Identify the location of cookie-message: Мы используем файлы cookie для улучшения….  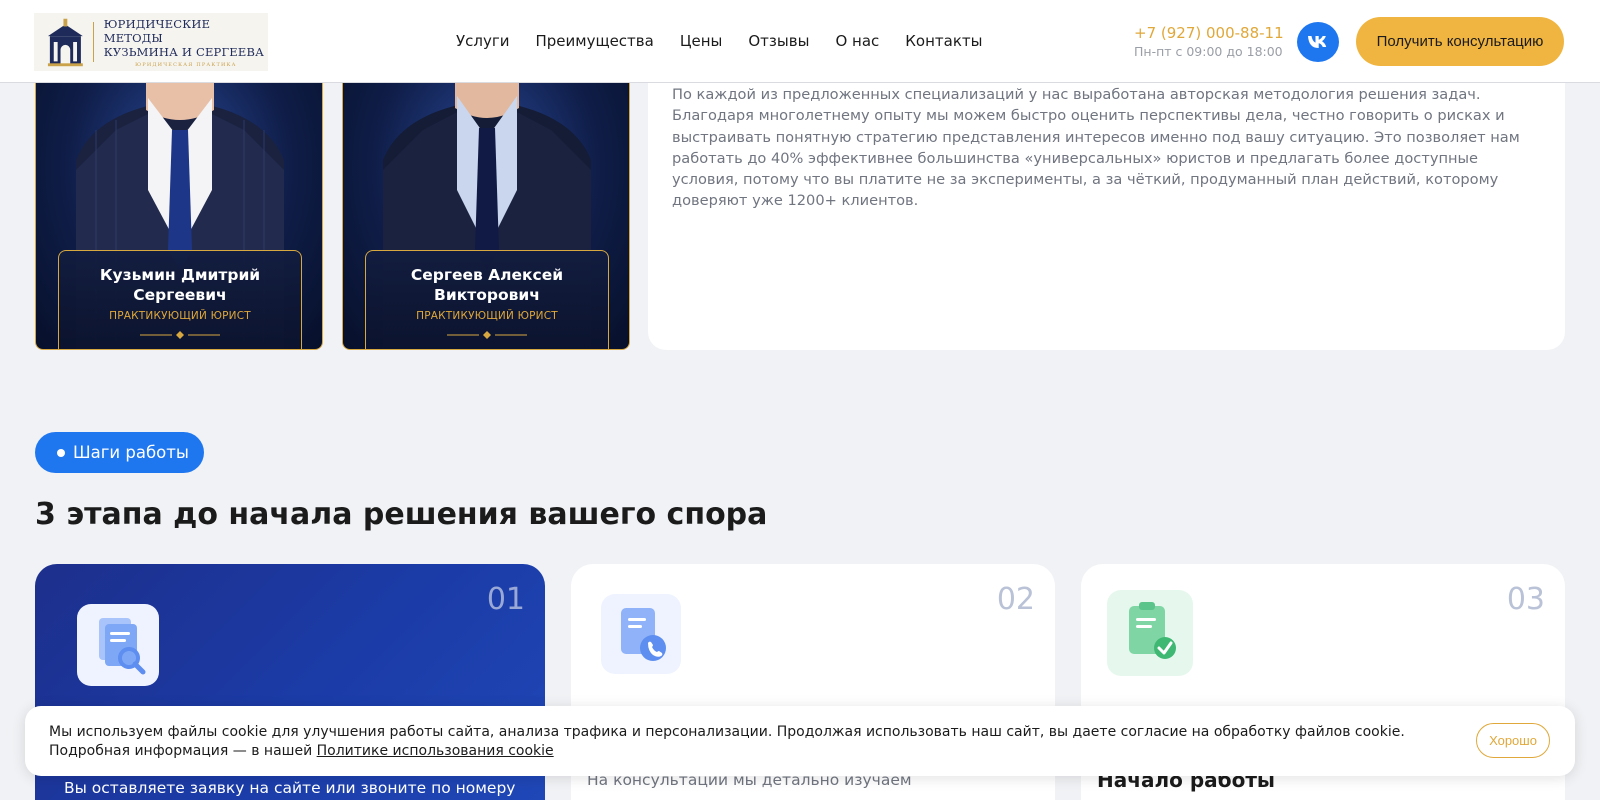
(727, 741).